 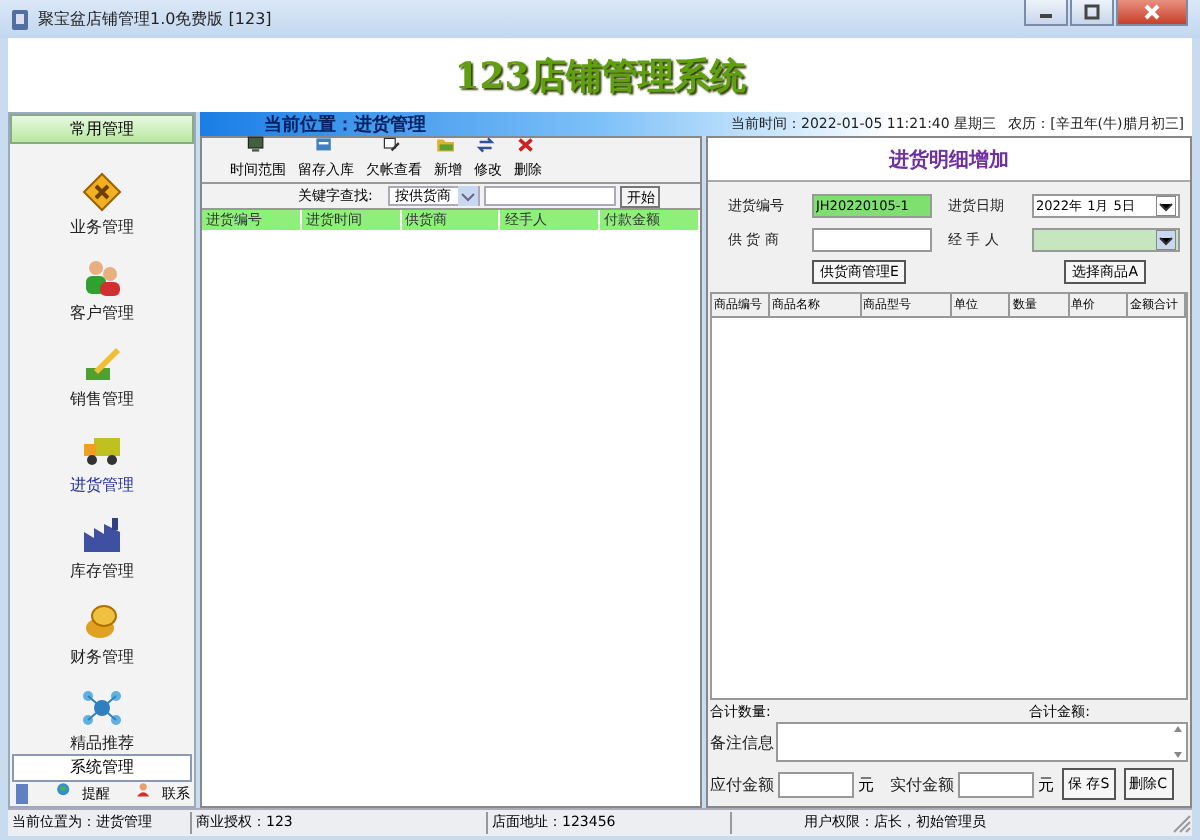 What do you see at coordinates (922, 784) in the screenshot?
I see `field-label: 实付金额` at bounding box center [922, 784].